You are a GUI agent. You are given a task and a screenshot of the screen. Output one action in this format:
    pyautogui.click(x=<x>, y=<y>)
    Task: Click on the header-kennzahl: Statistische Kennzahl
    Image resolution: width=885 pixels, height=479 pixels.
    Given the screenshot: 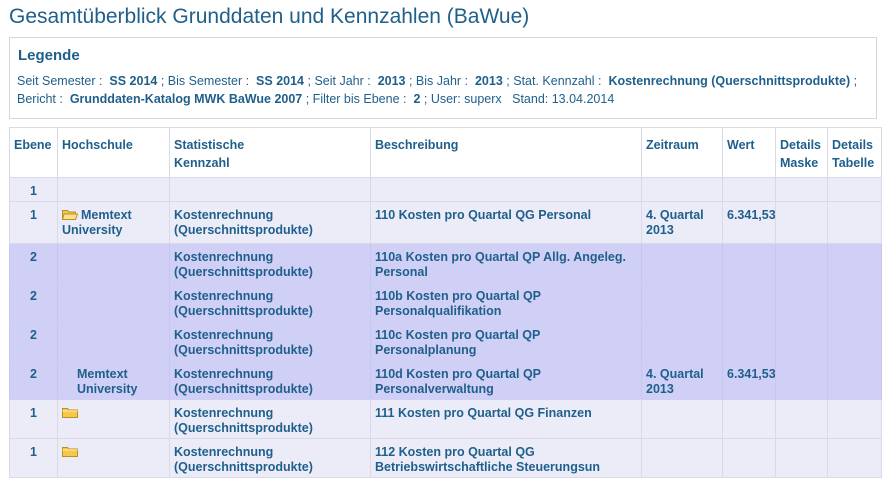 What is the action you would take?
    pyautogui.click(x=270, y=152)
    